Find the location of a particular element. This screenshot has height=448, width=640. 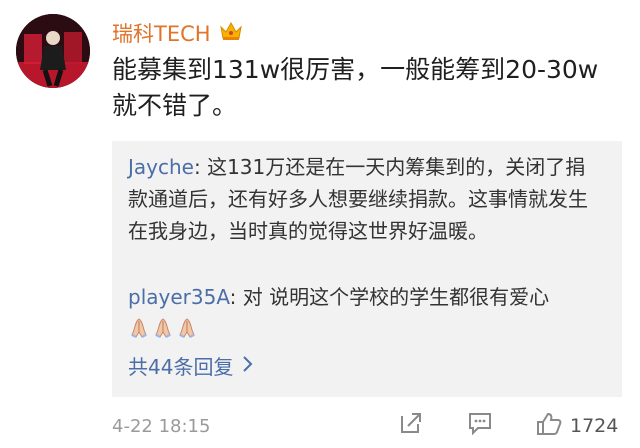

view-all-replies-label: 共44条回复 is located at coordinates (180, 367).